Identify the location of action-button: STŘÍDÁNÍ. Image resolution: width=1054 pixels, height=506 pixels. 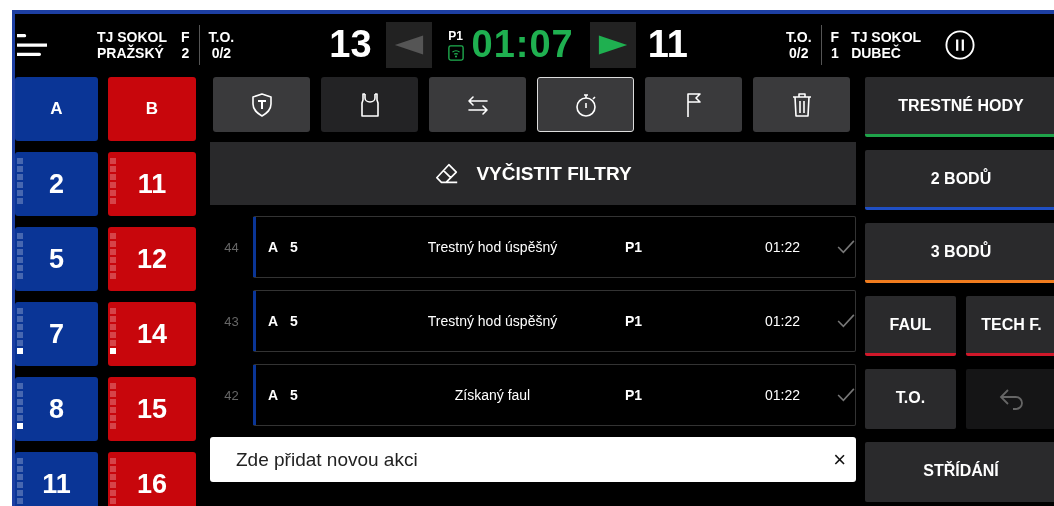
(959, 472).